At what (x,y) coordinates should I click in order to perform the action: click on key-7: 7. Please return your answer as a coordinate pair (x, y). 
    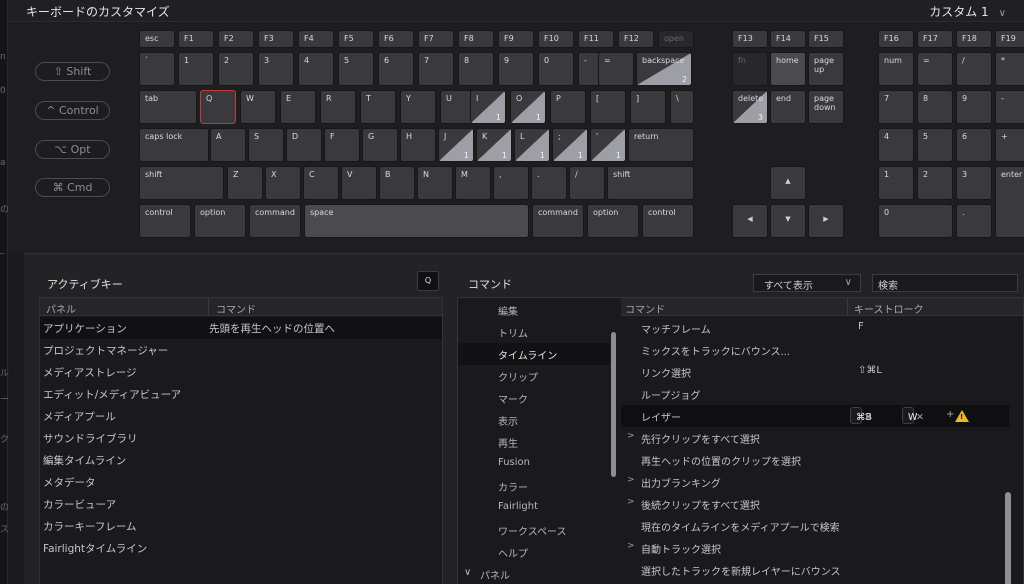
    Looking at the image, I should click on (436, 69).